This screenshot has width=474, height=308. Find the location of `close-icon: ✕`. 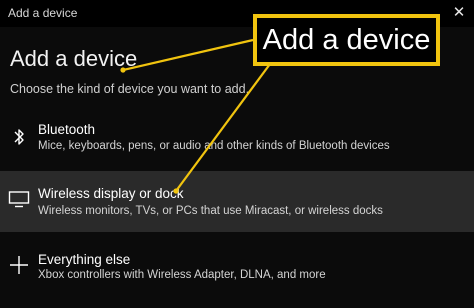

close-icon: ✕ is located at coordinates (459, 13).